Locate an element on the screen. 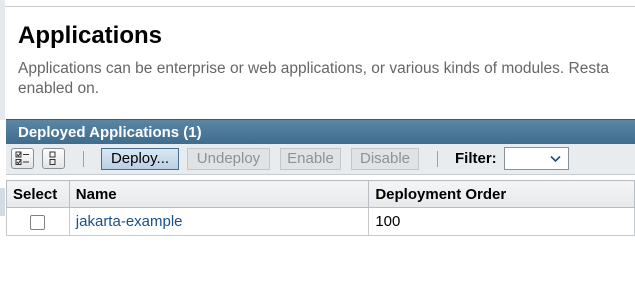  deployed-applications-header: Deployed Applications (1) is located at coordinates (320, 131).